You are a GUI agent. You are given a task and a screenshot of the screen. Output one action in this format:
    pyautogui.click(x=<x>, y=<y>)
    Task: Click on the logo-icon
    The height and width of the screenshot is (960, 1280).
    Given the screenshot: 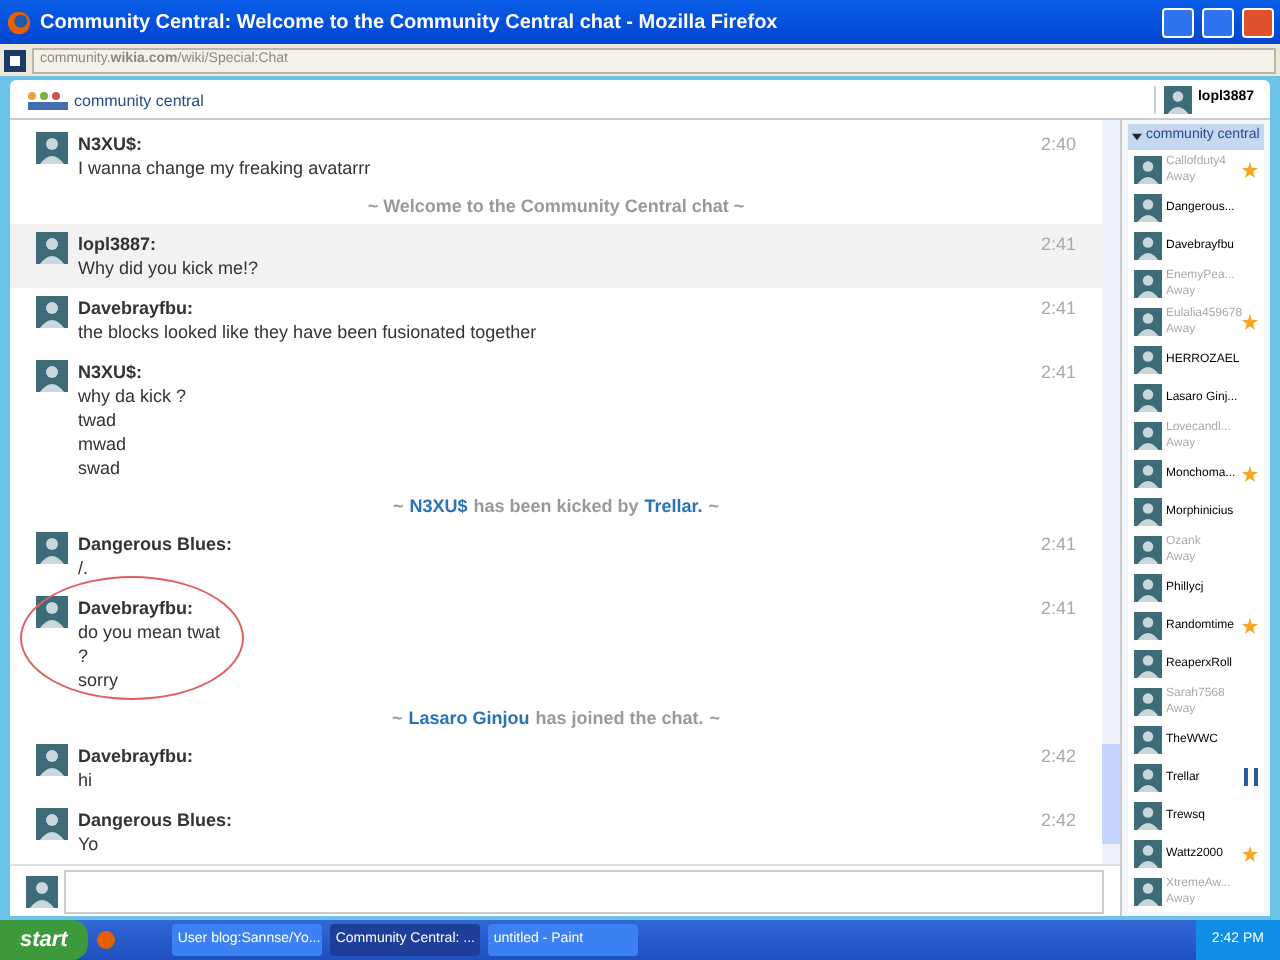 What is the action you would take?
    pyautogui.click(x=48, y=99)
    